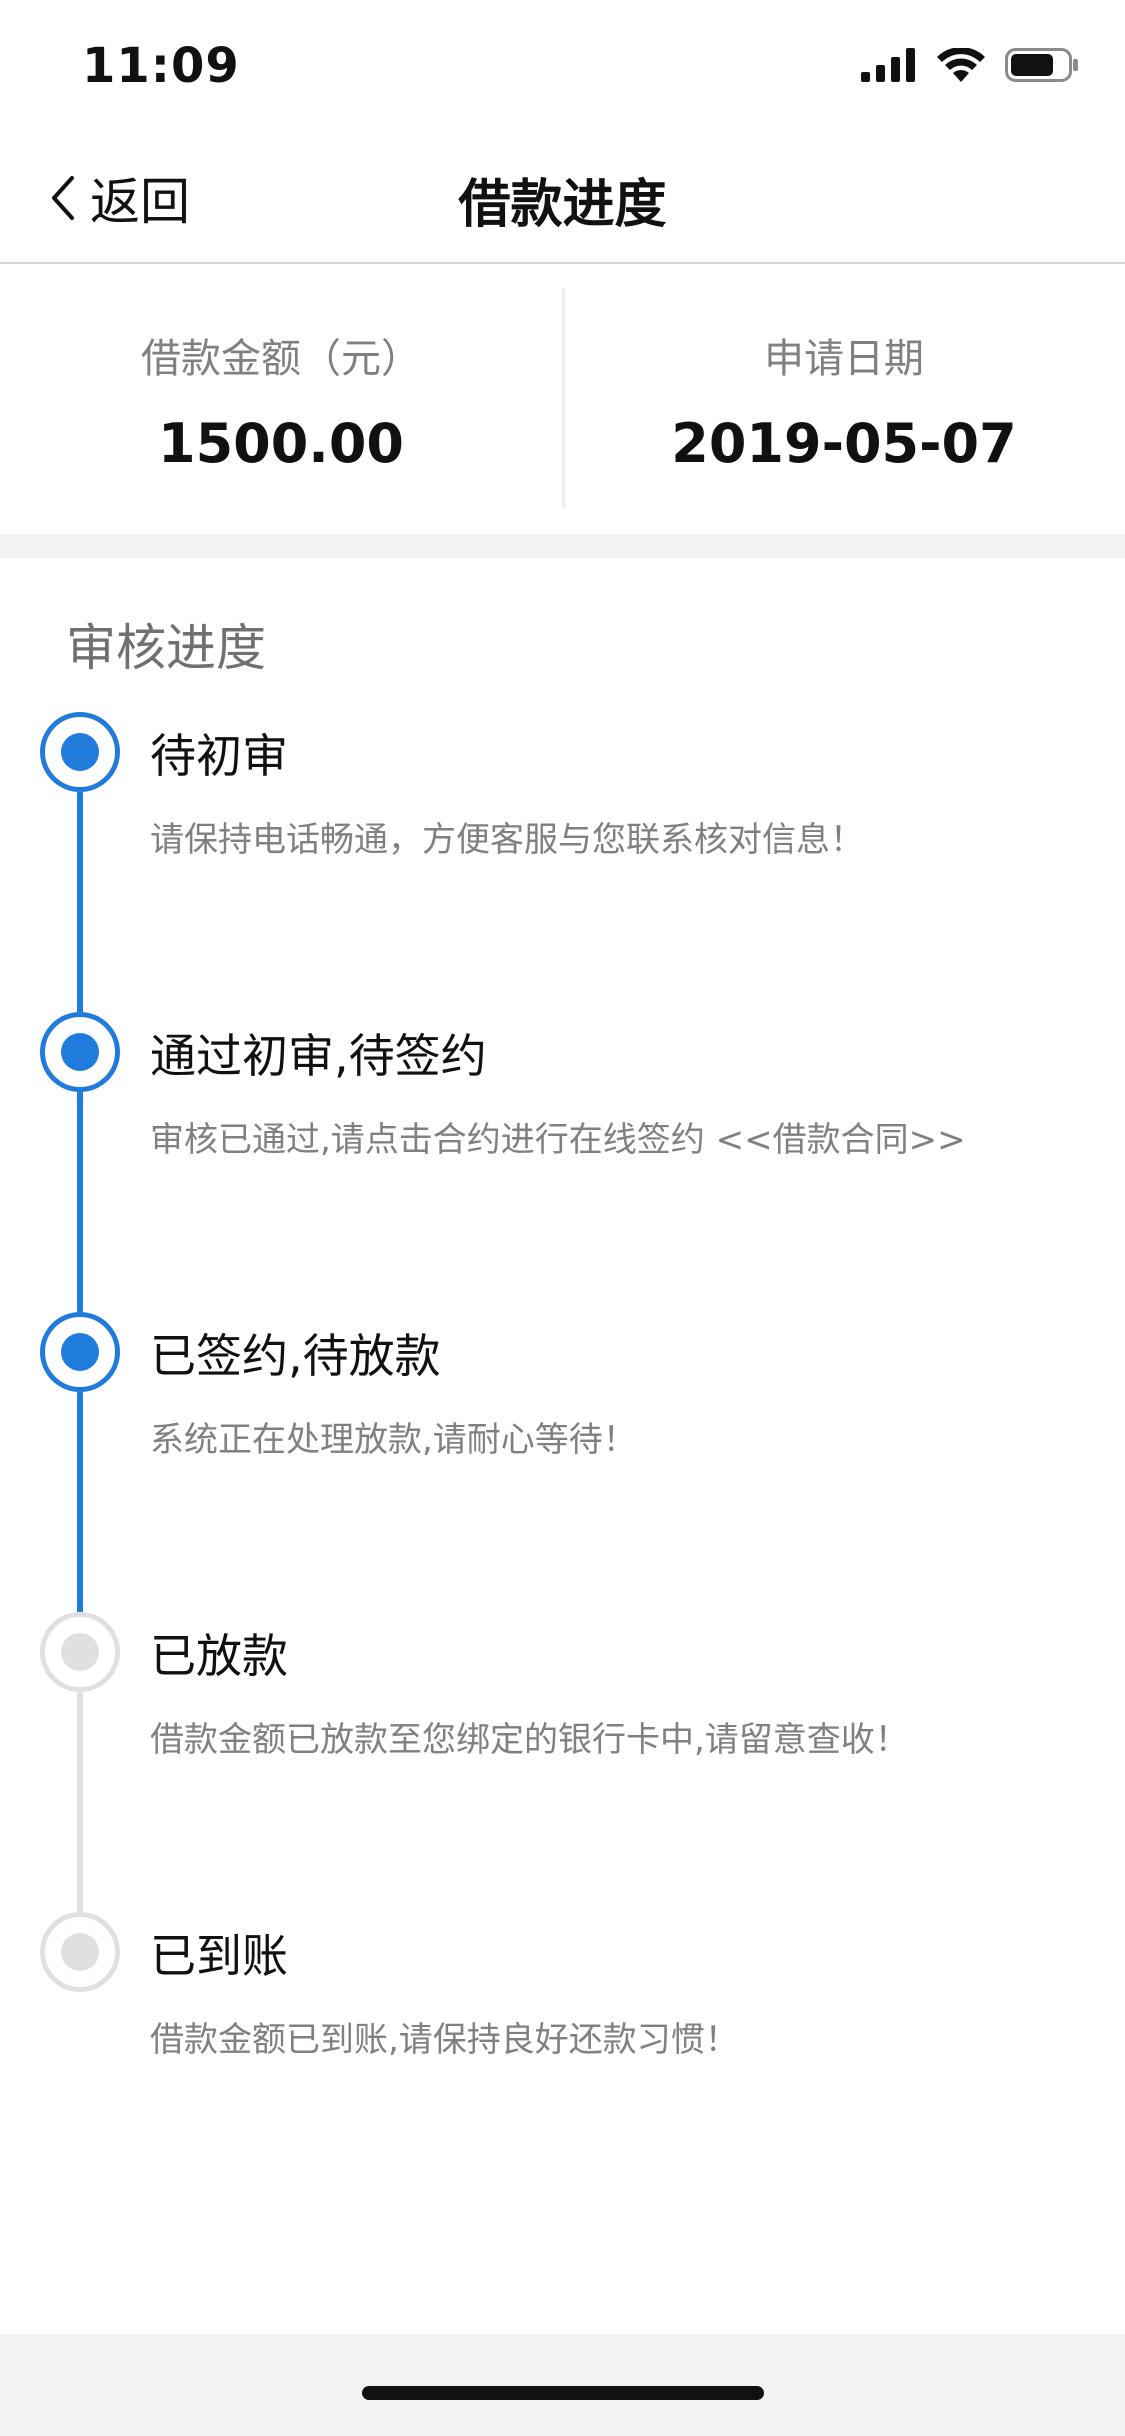 This screenshot has height=2436, width=1125. Describe the element at coordinates (219, 1656) in the screenshot. I see `step-title: 已放款` at that location.